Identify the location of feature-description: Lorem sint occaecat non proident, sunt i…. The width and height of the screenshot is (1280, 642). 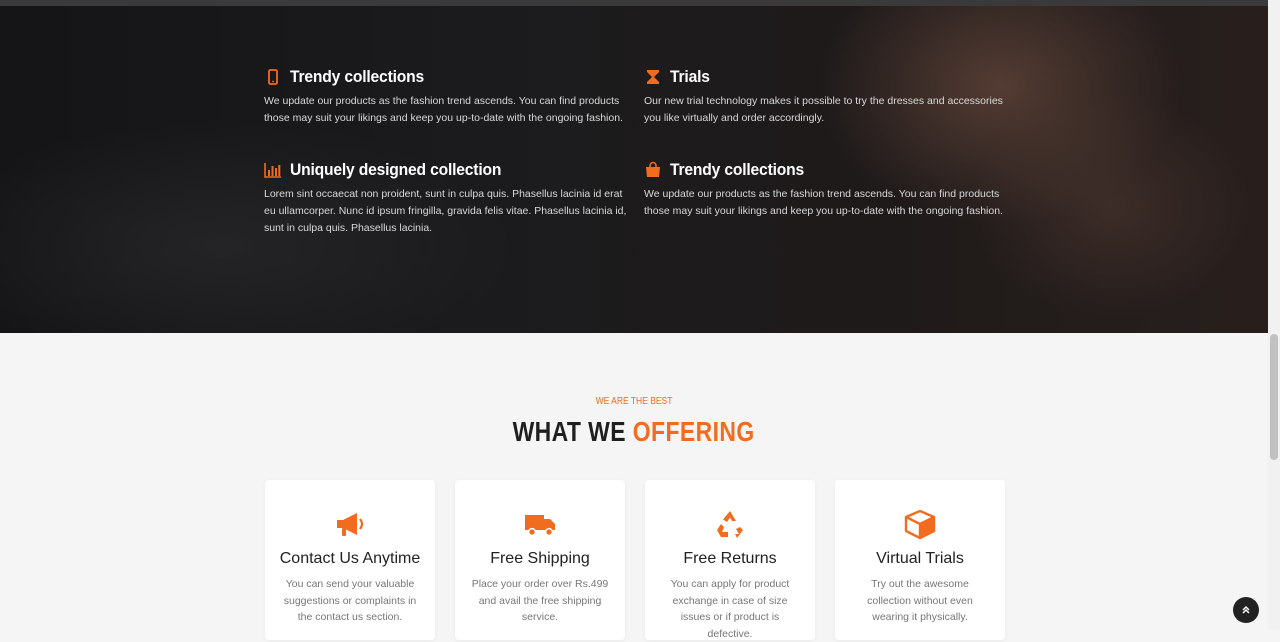
(445, 211).